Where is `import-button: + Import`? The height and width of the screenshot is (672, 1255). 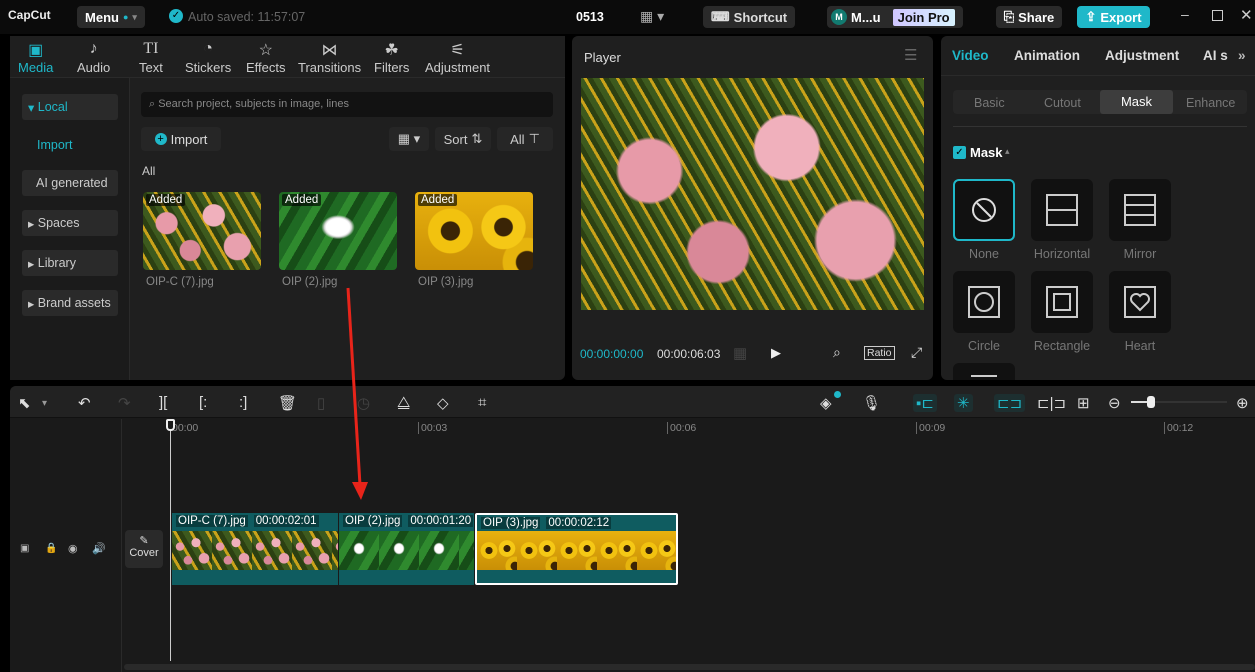
import-button: + Import is located at coordinates (181, 139).